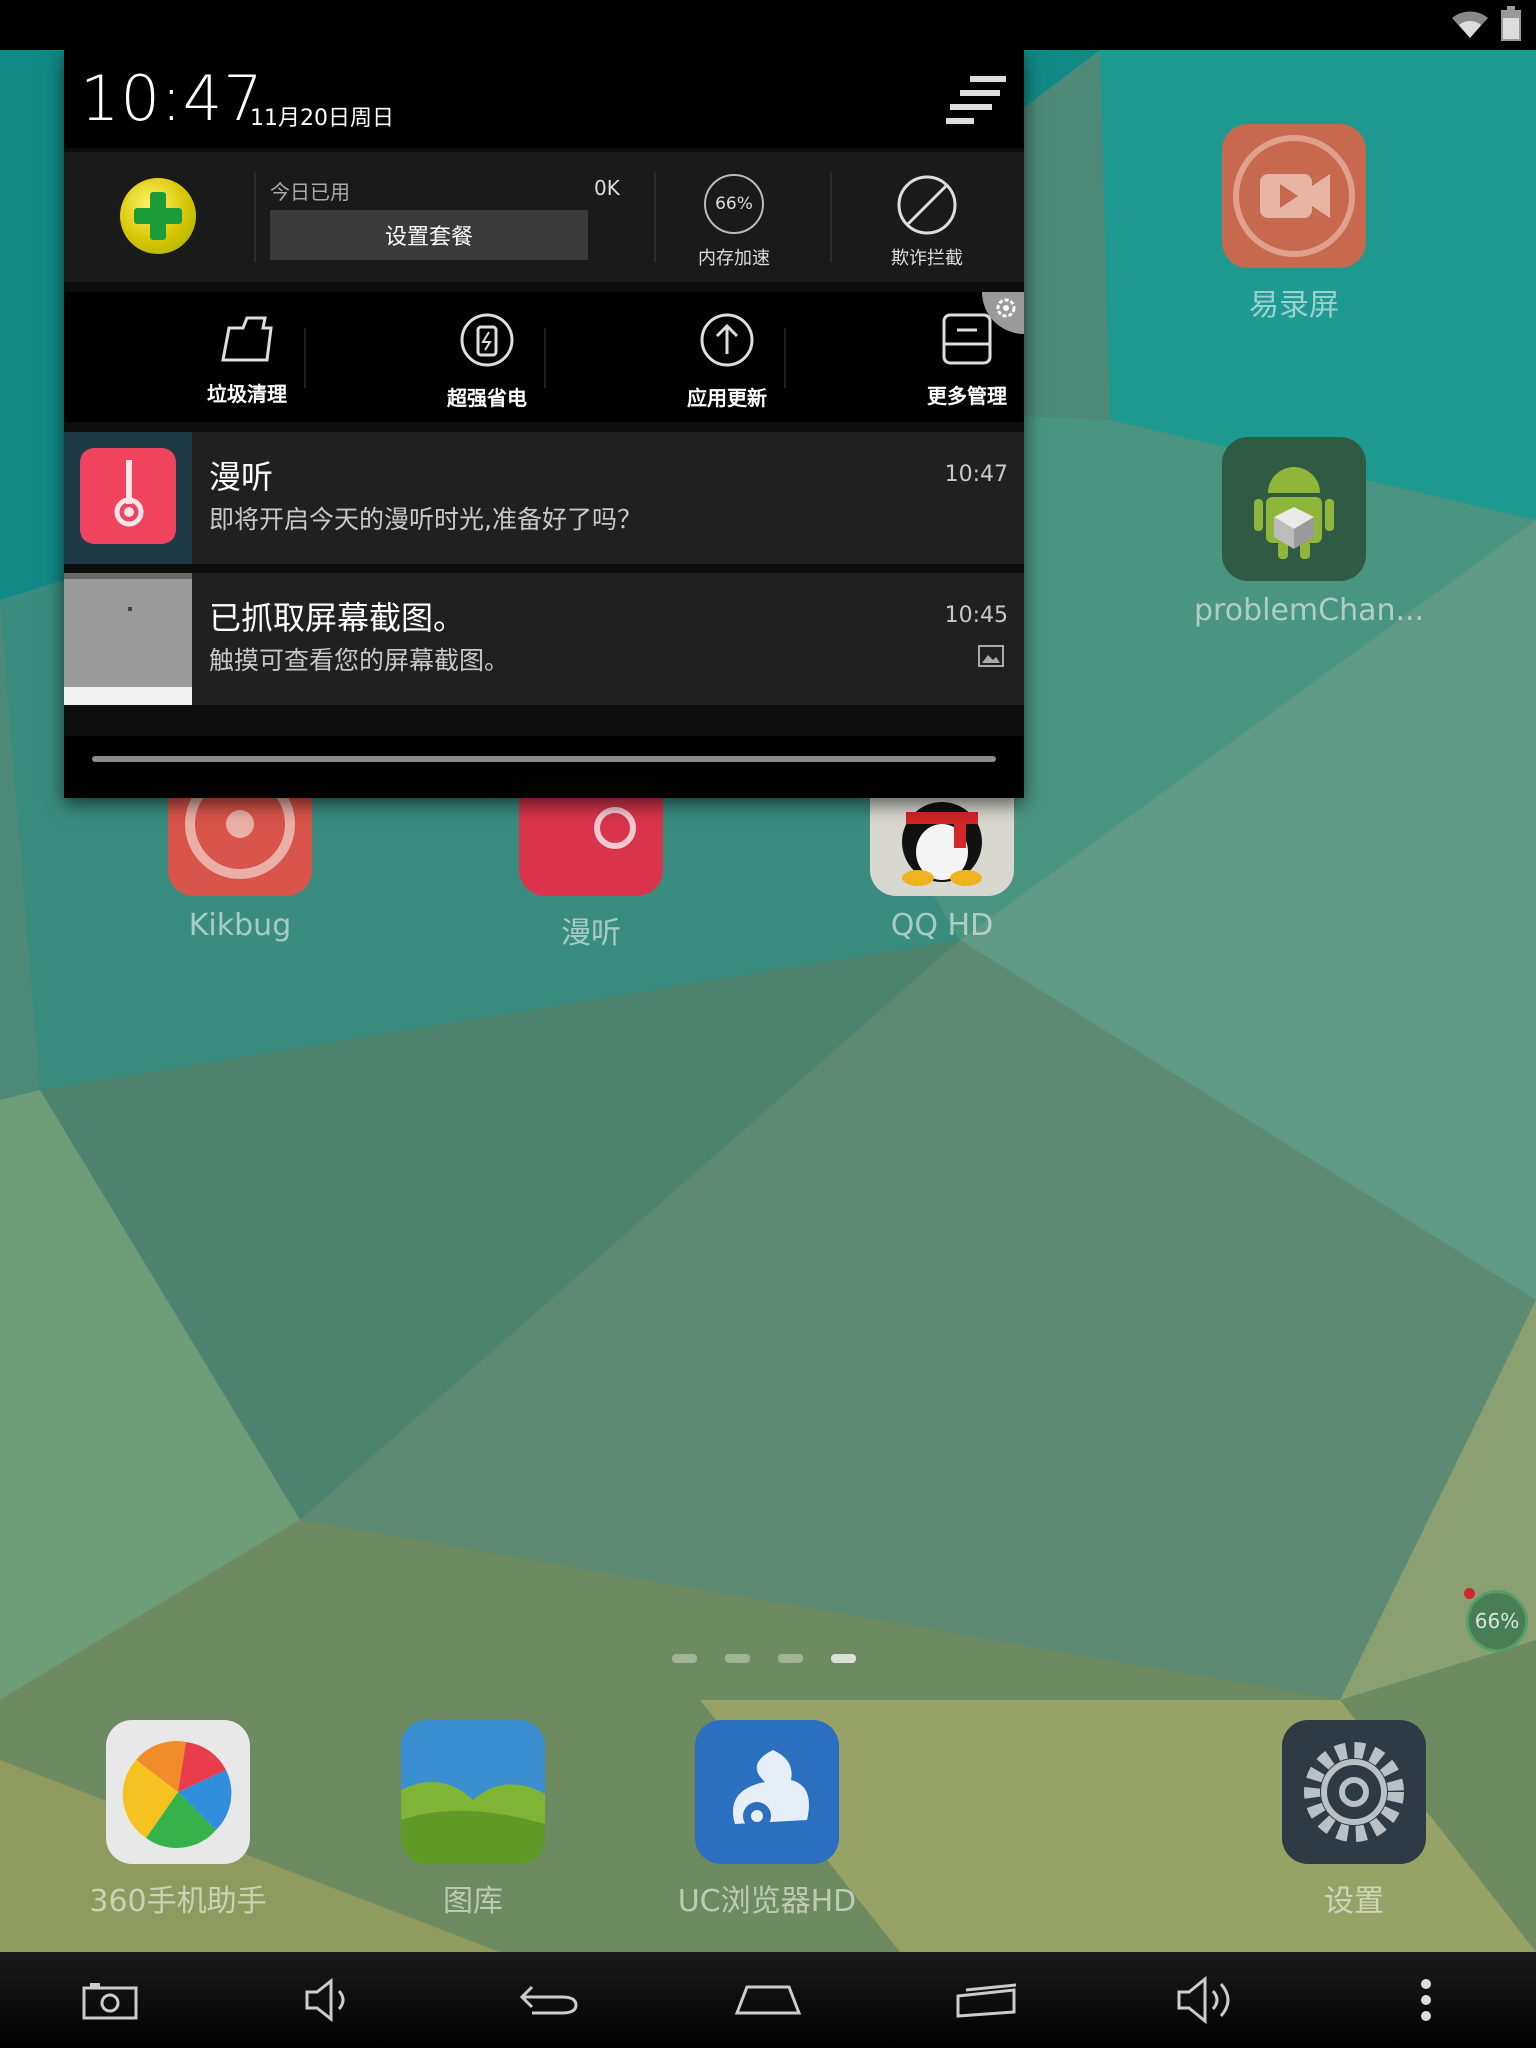 The width and height of the screenshot is (1536, 2048). I want to click on back-icon, so click(548, 2000).